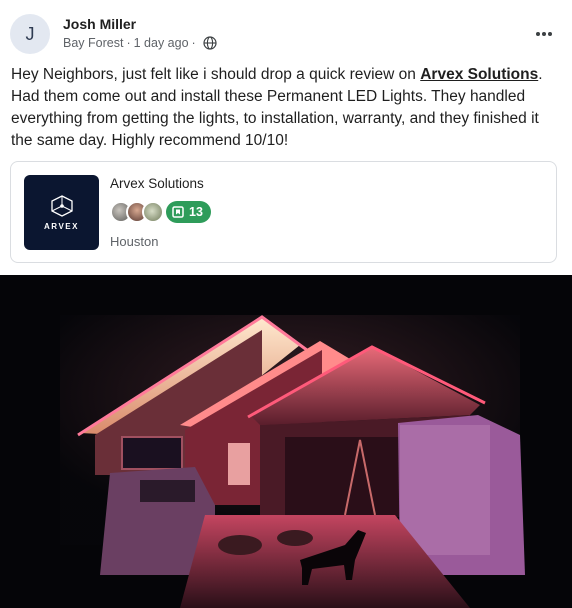 Image resolution: width=572 pixels, height=608 pixels. What do you see at coordinates (134, 241) in the screenshot?
I see `business-location: Houston` at bounding box center [134, 241].